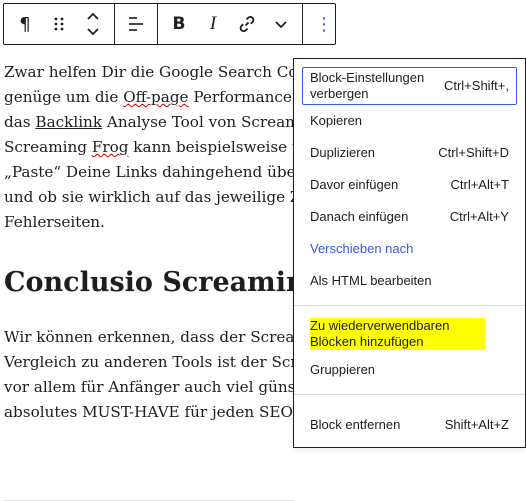  Describe the element at coordinates (409, 121) in the screenshot. I see `menu-item-copy: Kopieren` at that location.